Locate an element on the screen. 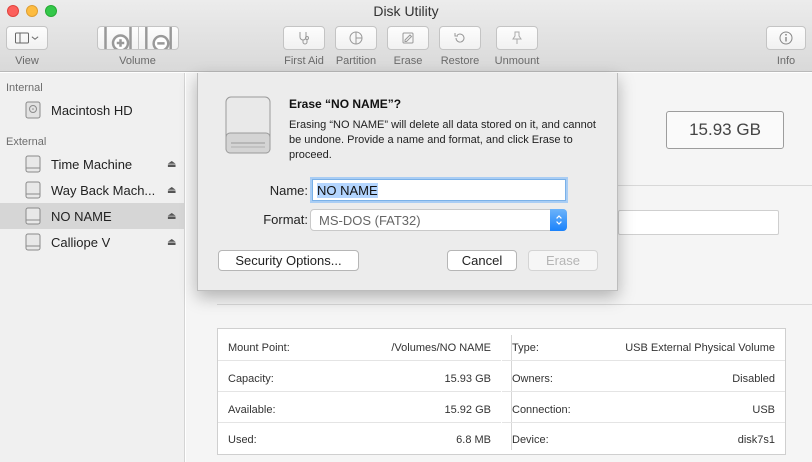  select-stepper is located at coordinates (558, 220).